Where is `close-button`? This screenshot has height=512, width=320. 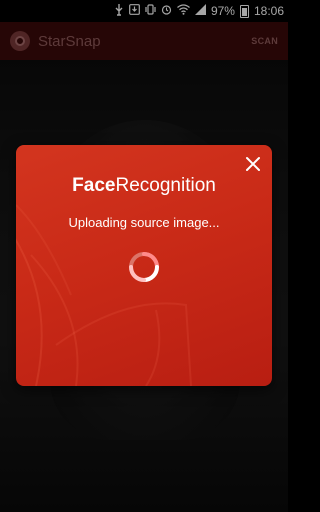 close-button is located at coordinates (253, 164).